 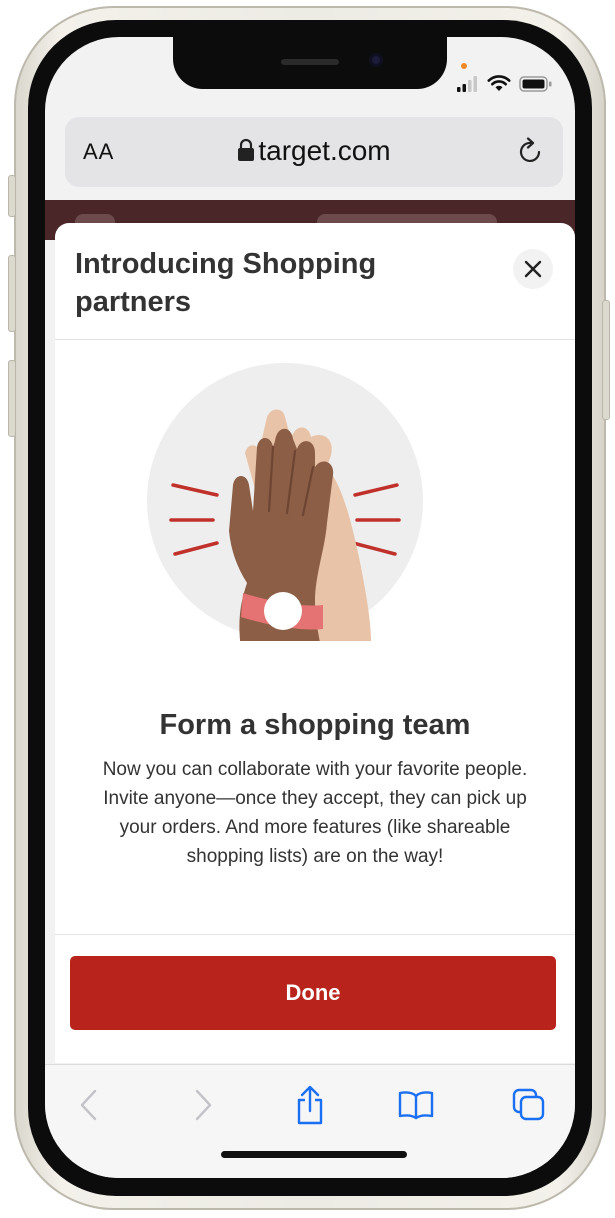 I want to click on bookmarks-icon, so click(x=416, y=1105).